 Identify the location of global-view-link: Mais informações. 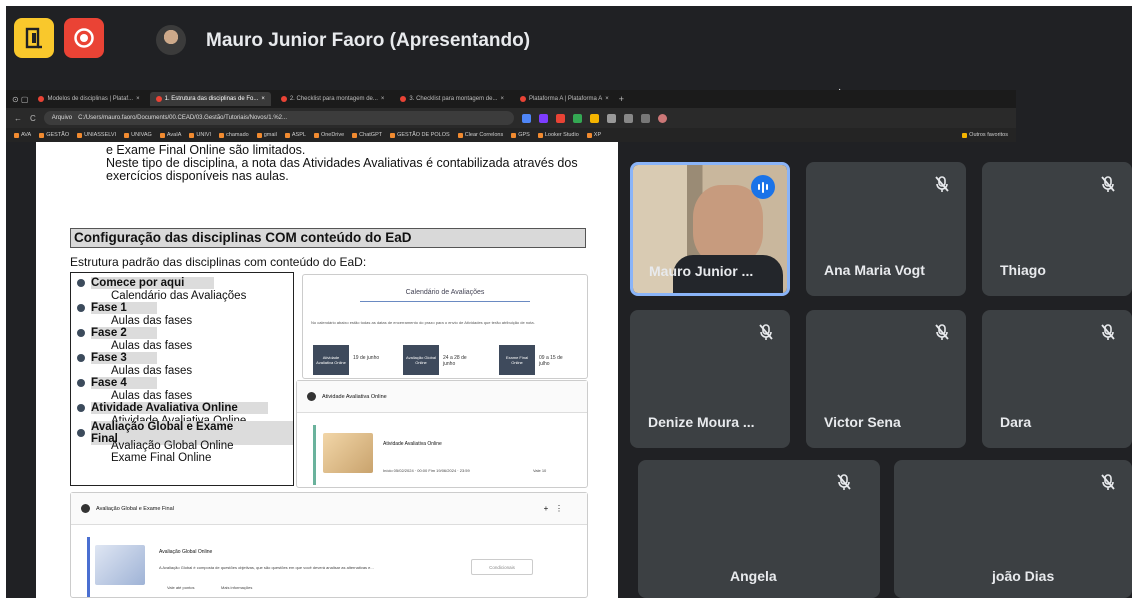
(236, 587).